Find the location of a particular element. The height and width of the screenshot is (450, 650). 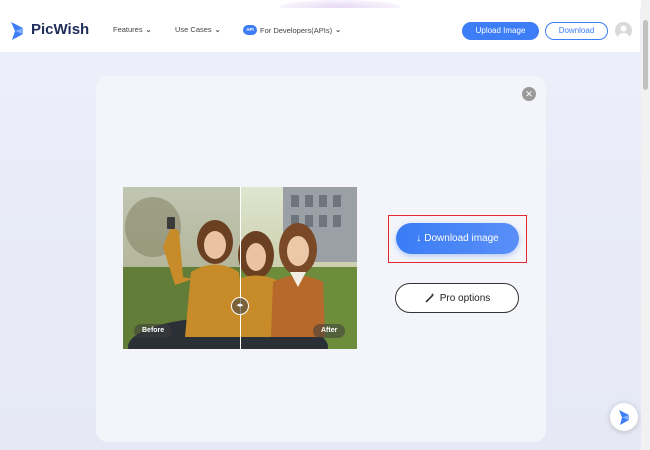

pro-options-button: Pro options is located at coordinates (457, 298).